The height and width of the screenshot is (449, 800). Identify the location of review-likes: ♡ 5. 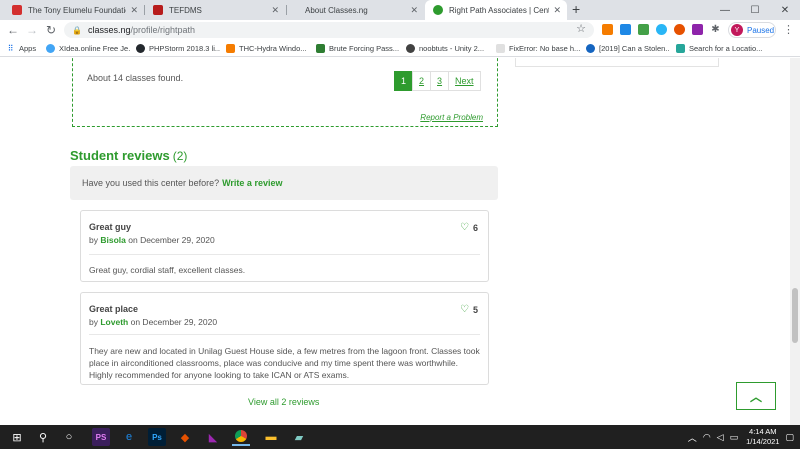
(469, 309).